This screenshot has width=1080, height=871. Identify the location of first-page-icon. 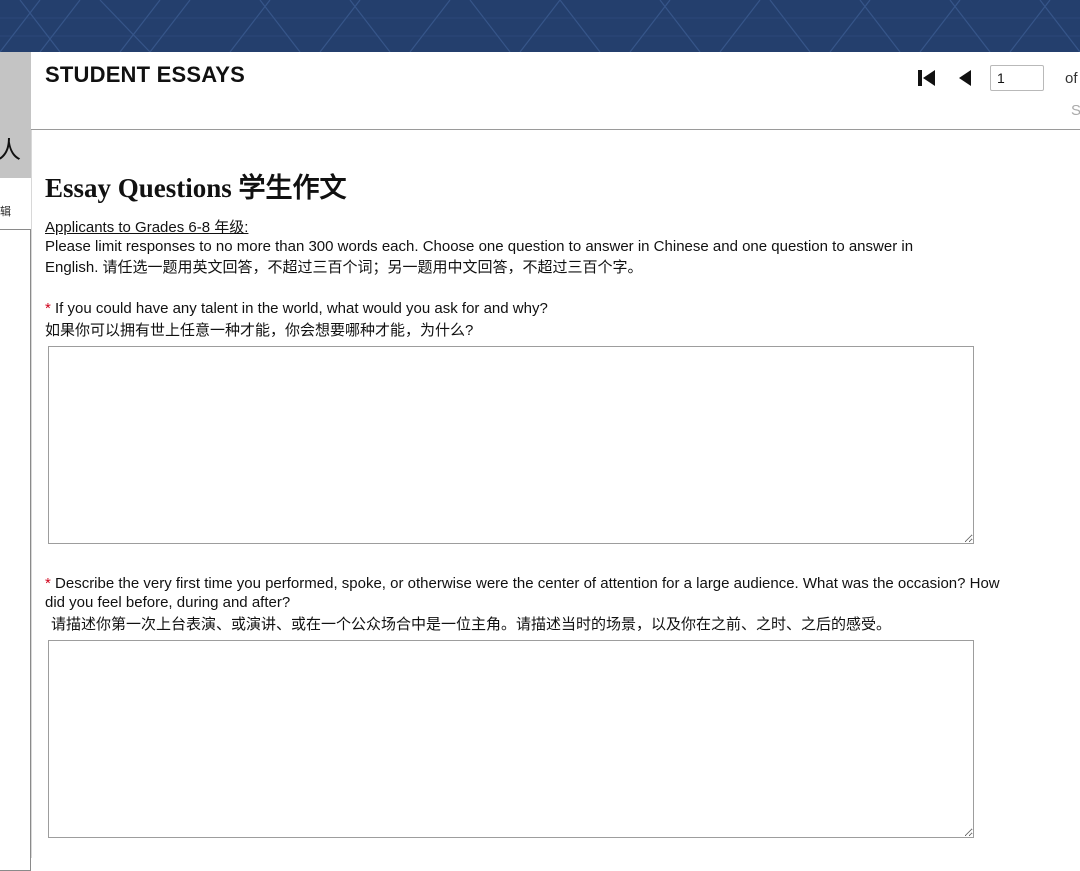
(927, 78).